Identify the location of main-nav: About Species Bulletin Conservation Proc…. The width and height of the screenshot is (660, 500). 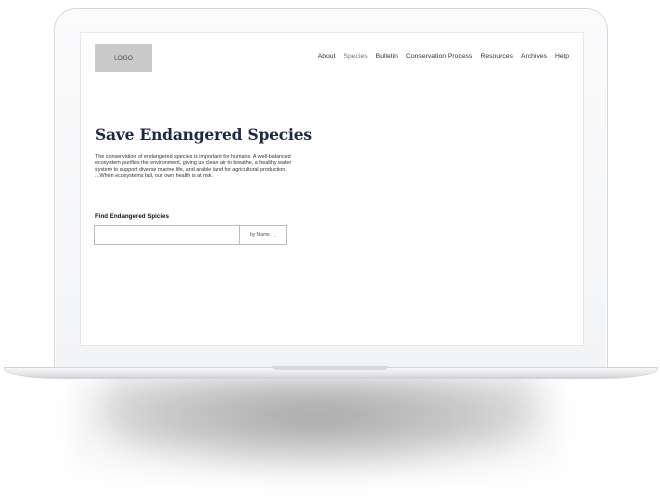
(443, 56).